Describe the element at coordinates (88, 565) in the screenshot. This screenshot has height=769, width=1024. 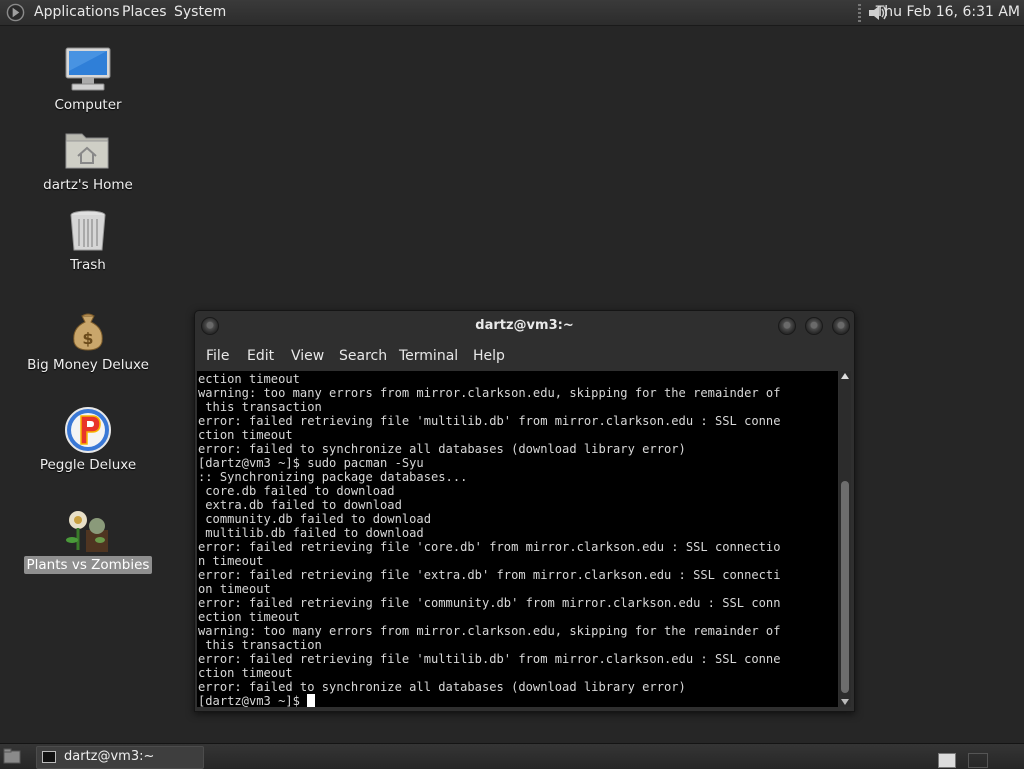
I see `desktop-icon-label: Plants vs Zombies` at that location.